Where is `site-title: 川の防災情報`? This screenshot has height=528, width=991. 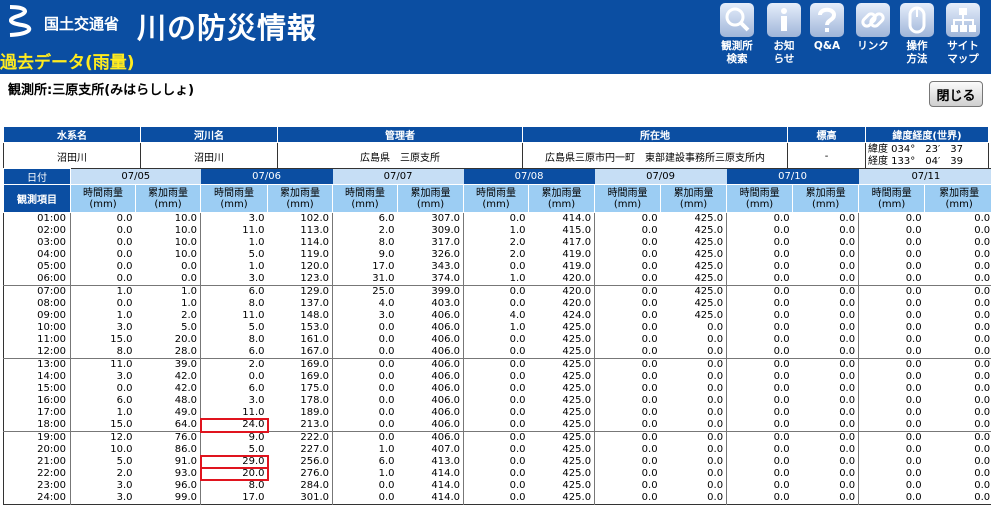
site-title: 川の防災情報 is located at coordinates (227, 28).